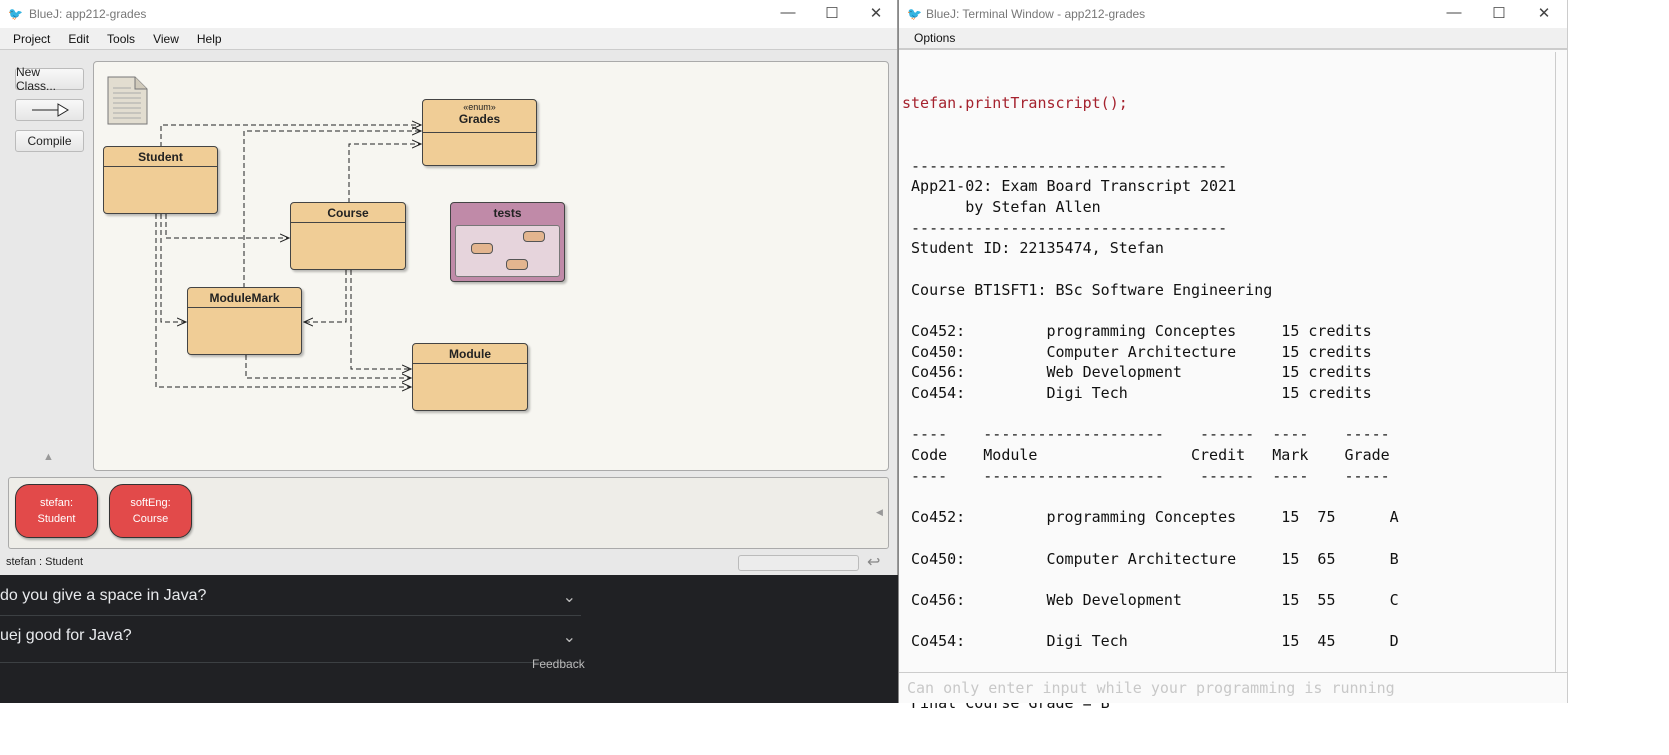 This screenshot has width=1669, height=755. Describe the element at coordinates (1233, 39) in the screenshot. I see `terminal-menu-bar: Options` at that location.